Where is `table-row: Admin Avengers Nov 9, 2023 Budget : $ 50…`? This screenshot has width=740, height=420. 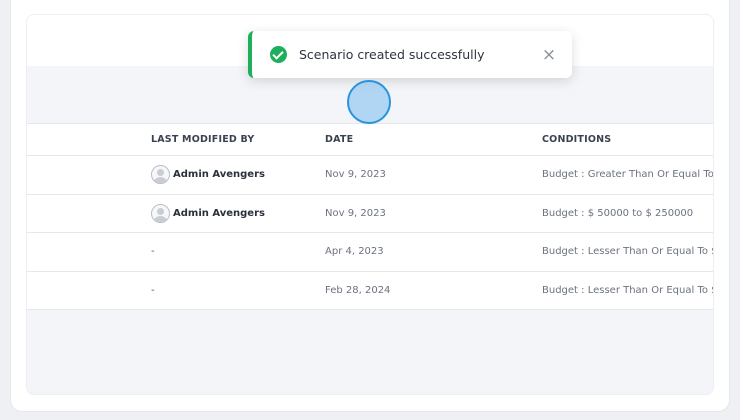 table-row: Admin Avengers Nov 9, 2023 Budget : $ 50… is located at coordinates (370, 214).